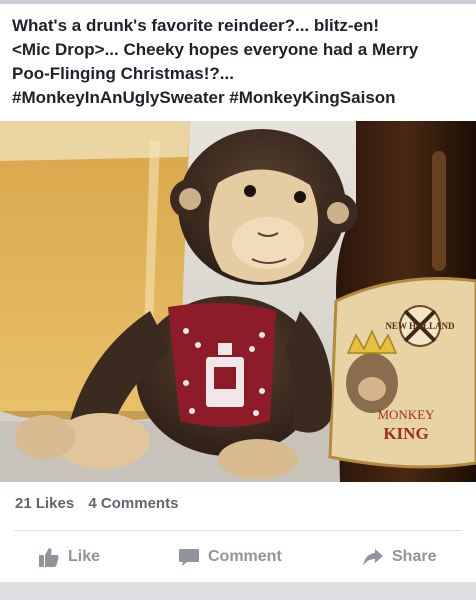 The height and width of the screenshot is (600, 476). What do you see at coordinates (420, 326) in the screenshot?
I see `label-brand: NEW HOLLAND` at bounding box center [420, 326].